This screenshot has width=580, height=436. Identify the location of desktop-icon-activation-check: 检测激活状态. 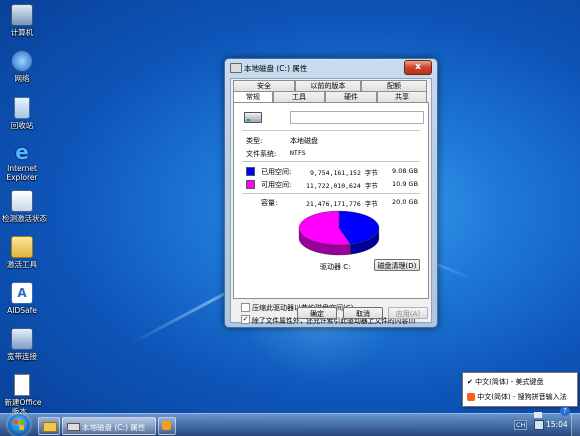
(24, 206).